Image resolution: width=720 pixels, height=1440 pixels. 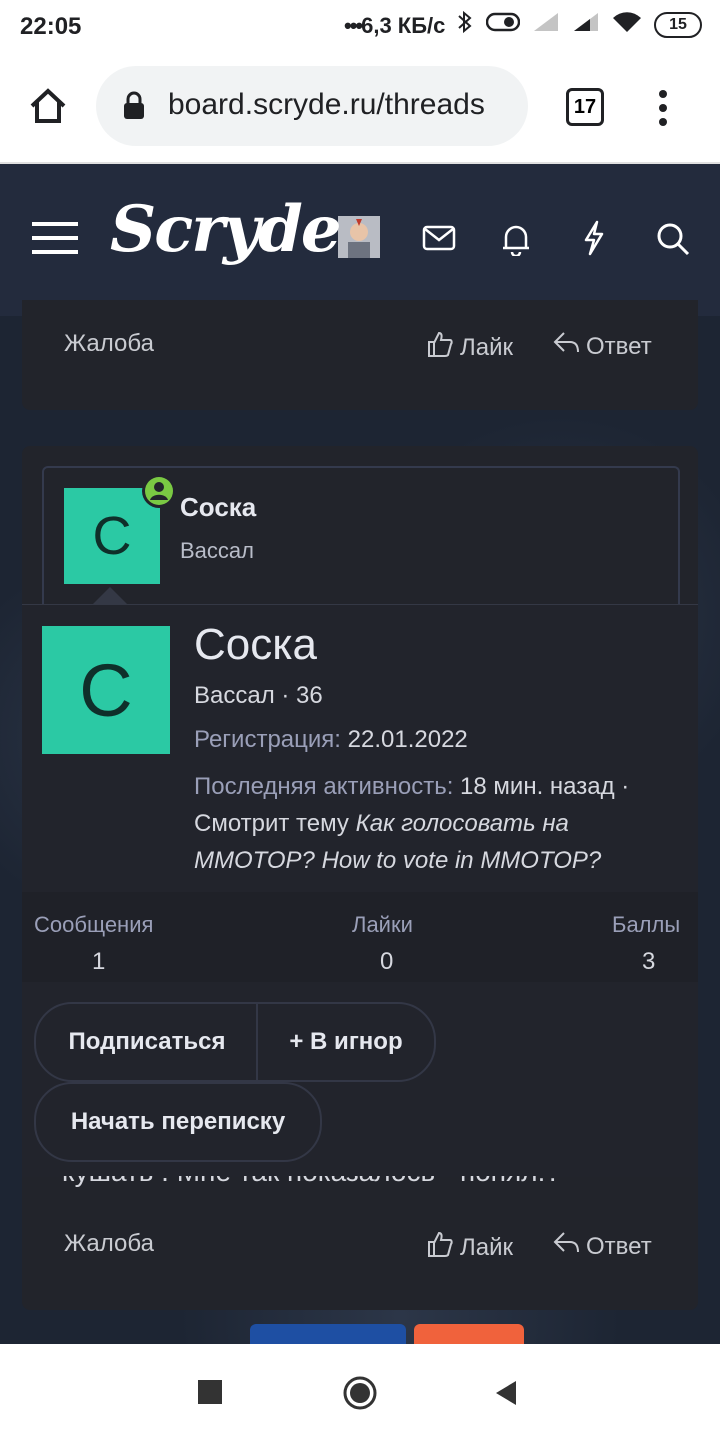 I want to click on toggle-icon, so click(x=503, y=24).